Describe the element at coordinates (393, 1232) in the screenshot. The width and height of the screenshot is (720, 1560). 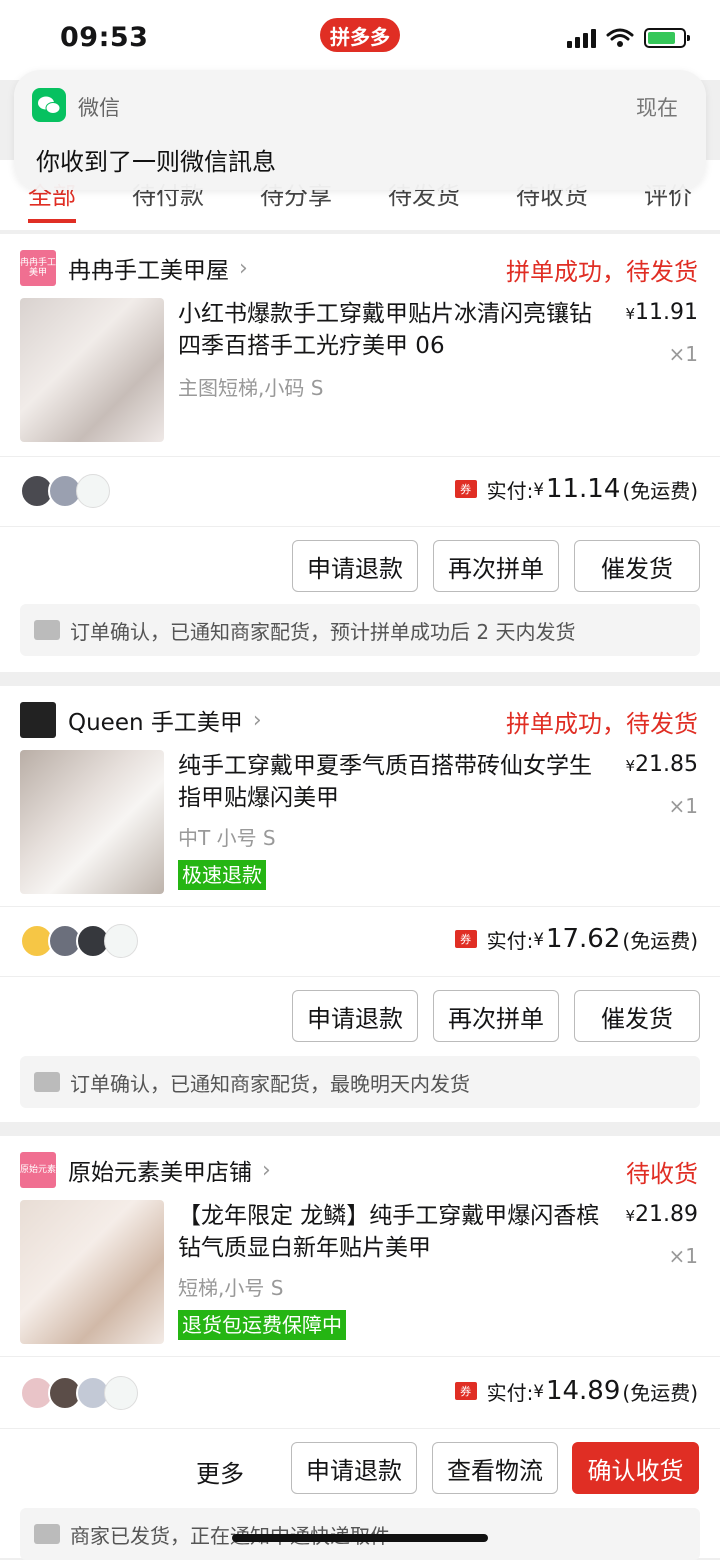
I see `product-title: 【龙年限定 龙鳞】纯手工穿戴甲爆闪香槟钻气质显白新年贴片美甲` at that location.